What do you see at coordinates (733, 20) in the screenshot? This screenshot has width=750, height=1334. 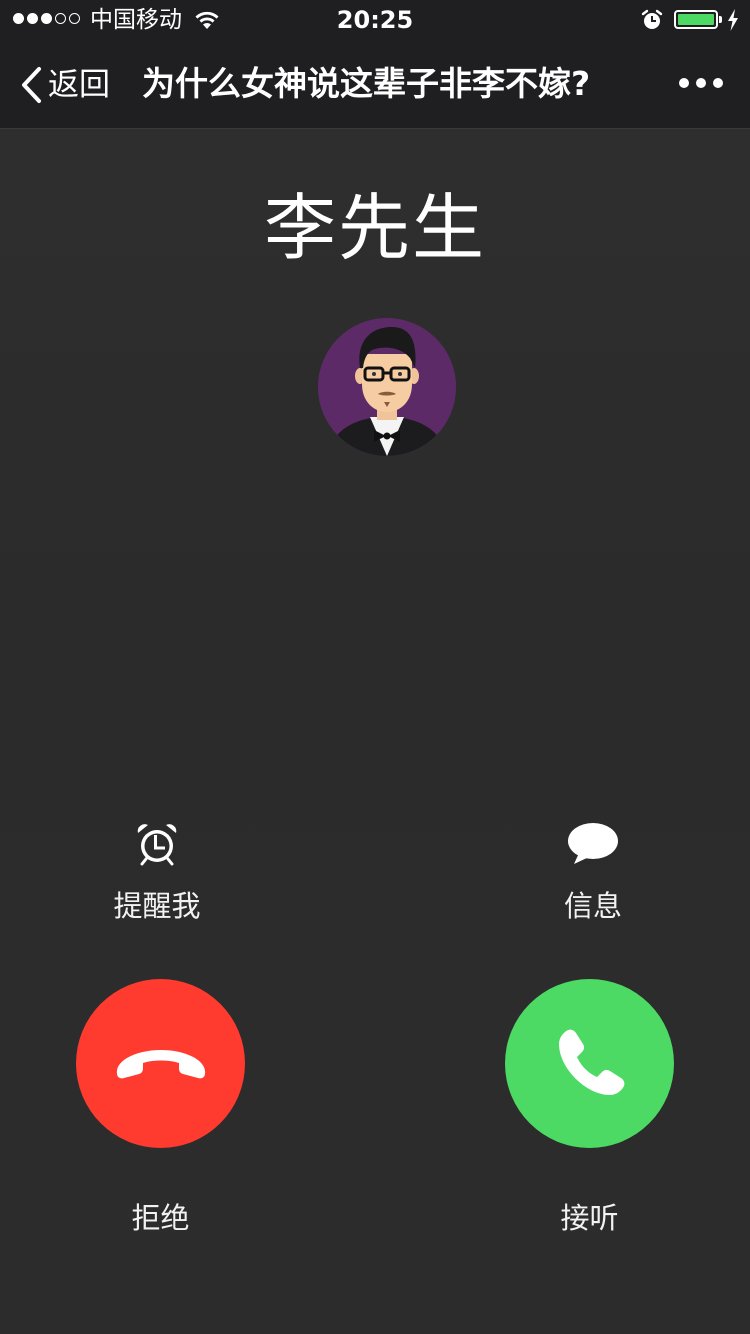 I see `charging-bolt-icon` at bounding box center [733, 20].